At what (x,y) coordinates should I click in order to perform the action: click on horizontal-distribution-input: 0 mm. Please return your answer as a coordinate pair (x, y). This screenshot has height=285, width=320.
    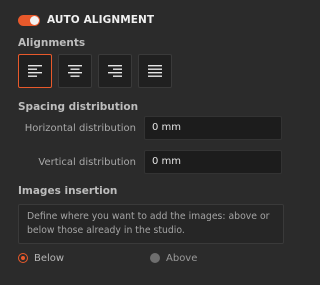
    Looking at the image, I should click on (213, 128).